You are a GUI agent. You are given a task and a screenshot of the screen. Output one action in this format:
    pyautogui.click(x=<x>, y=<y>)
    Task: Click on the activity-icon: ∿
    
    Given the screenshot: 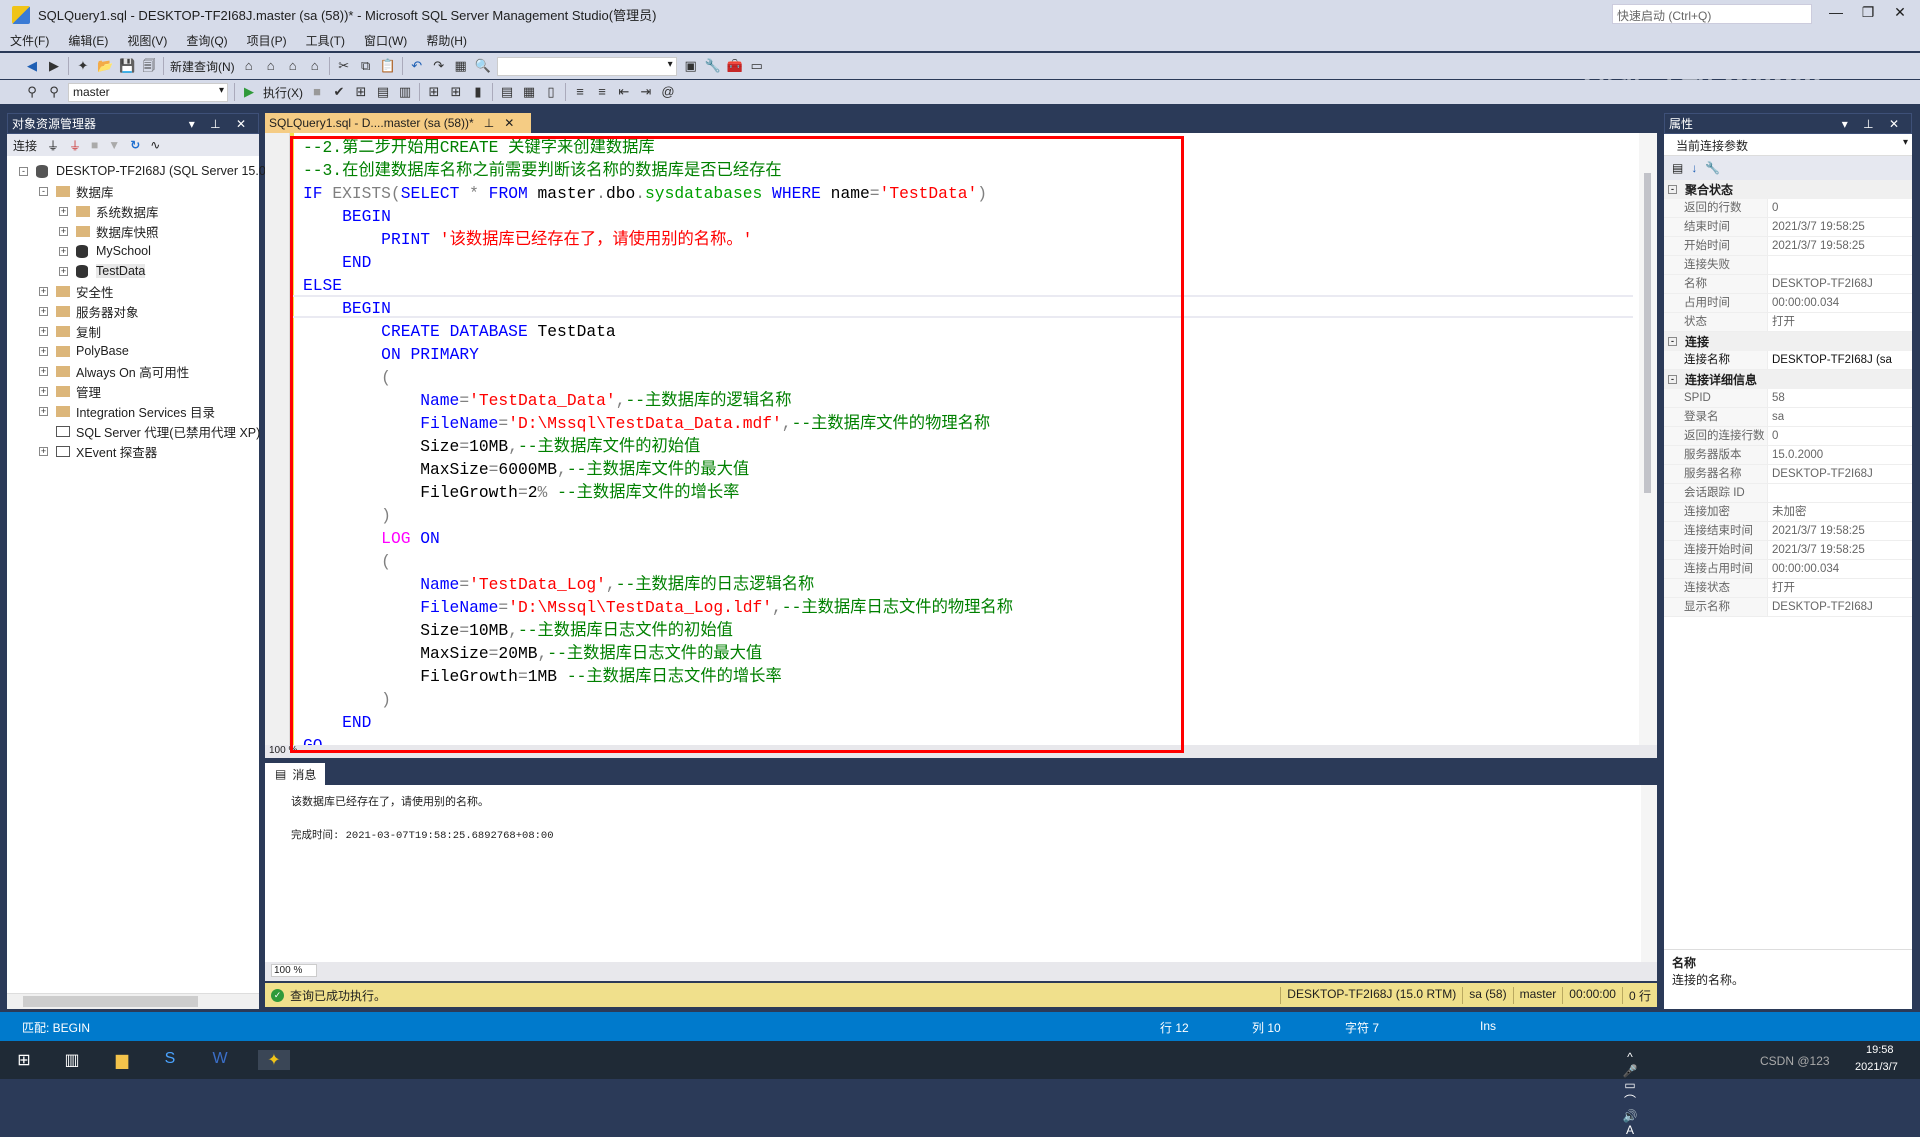 What is the action you would take?
    pyautogui.click(x=155, y=145)
    